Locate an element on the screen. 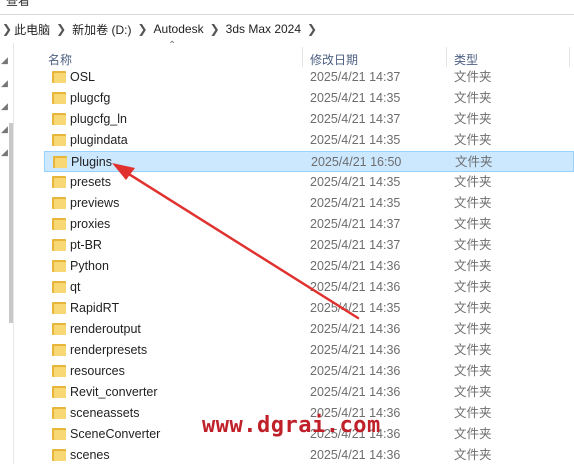 The width and height of the screenshot is (574, 466). file-row: RapidRT 2025/4/21 14:35 文件夹 is located at coordinates (309, 308).